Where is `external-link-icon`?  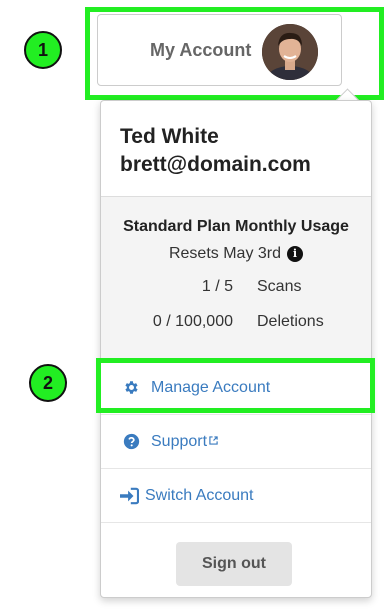 external-link-icon is located at coordinates (213, 441).